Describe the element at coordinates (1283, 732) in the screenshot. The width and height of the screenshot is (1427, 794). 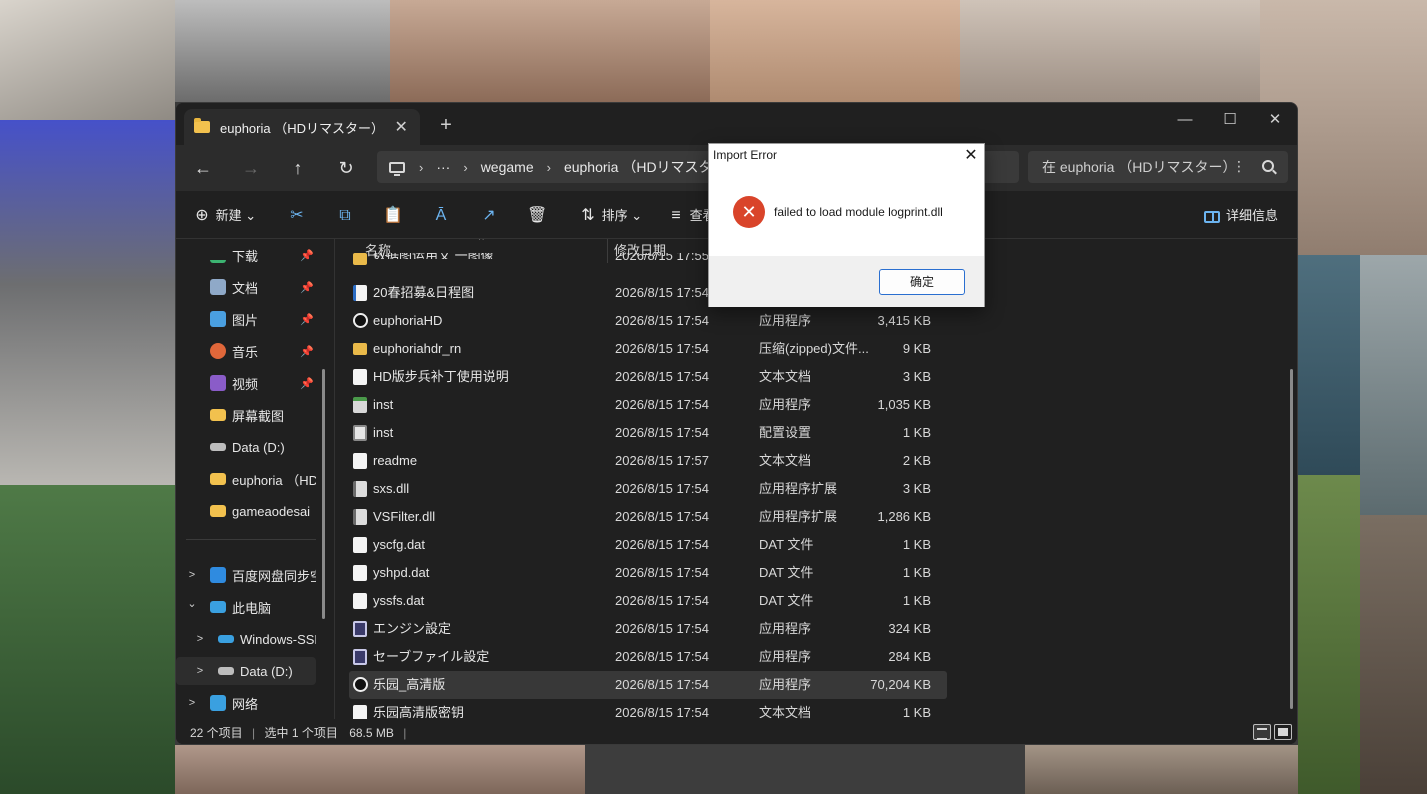
I see `tiles-view-button` at that location.